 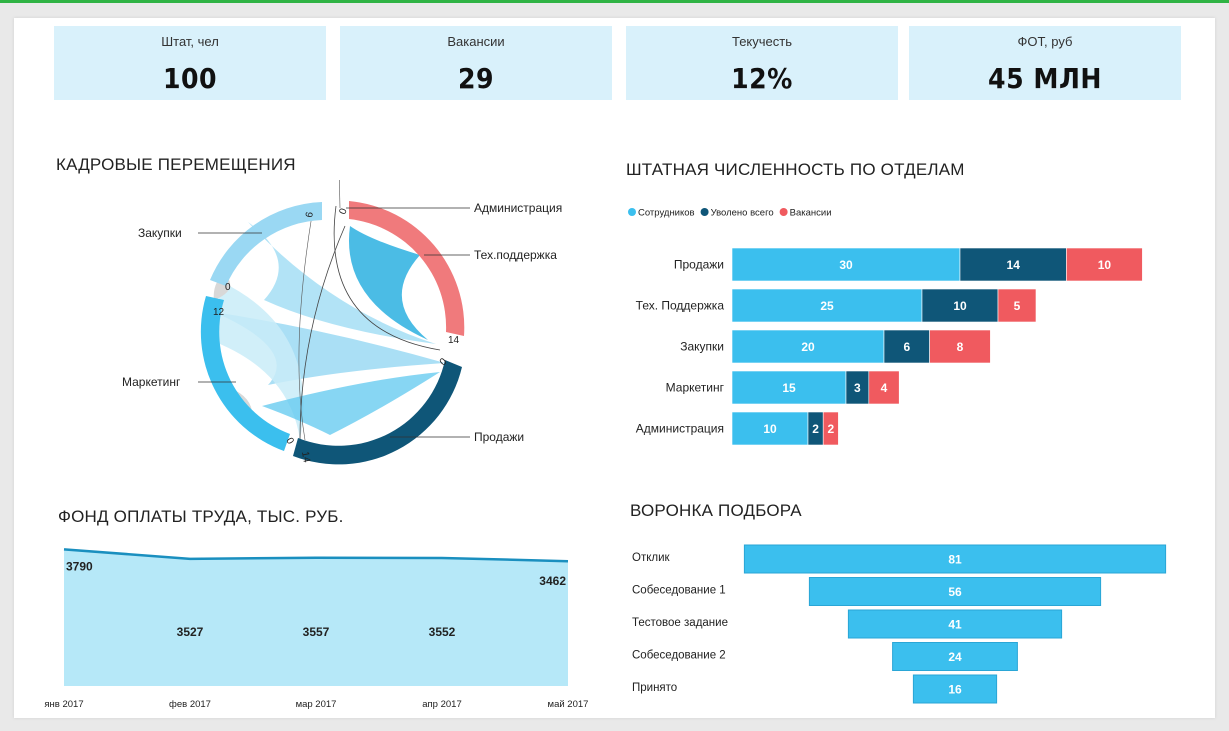 What do you see at coordinates (1045, 78) in the screenshot?
I see `kpi-value: 45 МЛН` at bounding box center [1045, 78].